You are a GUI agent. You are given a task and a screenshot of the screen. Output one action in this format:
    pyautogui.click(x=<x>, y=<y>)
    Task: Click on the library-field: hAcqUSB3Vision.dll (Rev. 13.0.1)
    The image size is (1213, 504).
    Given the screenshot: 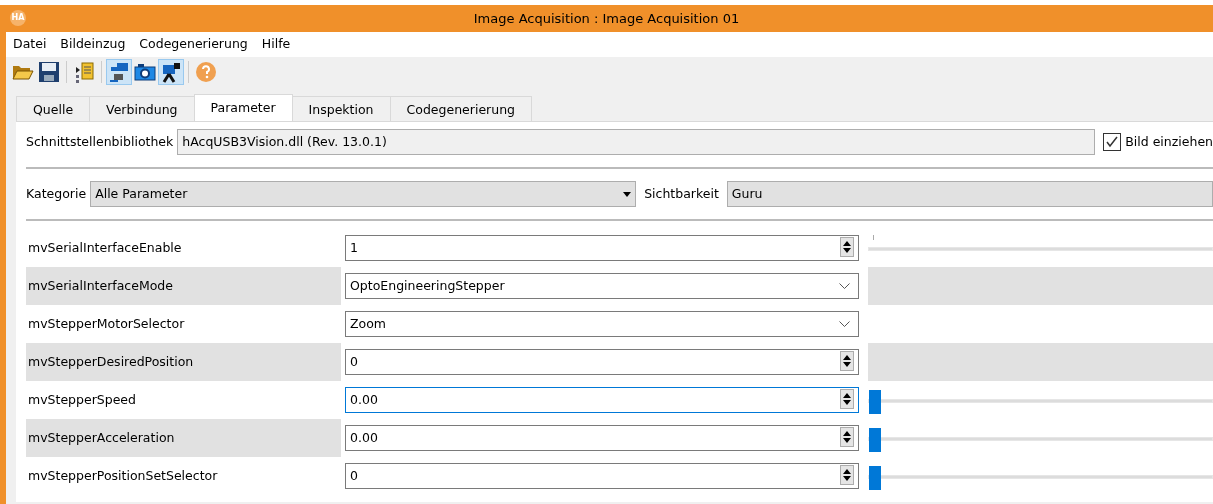 What is the action you would take?
    pyautogui.click(x=636, y=142)
    